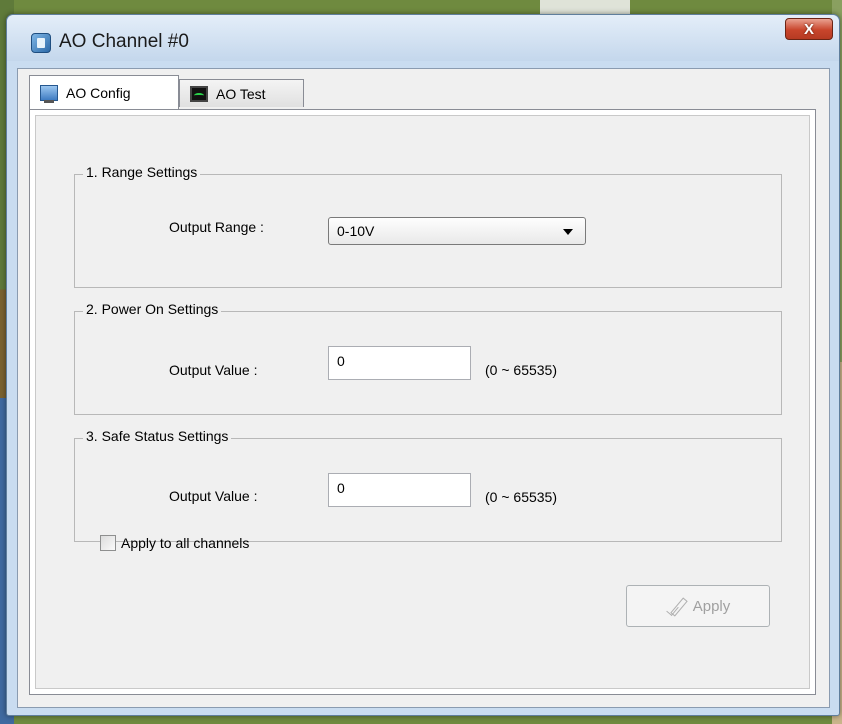 The image size is (842, 724). Describe the element at coordinates (521, 497) in the screenshot. I see `safe-status-range-hint: (0 ~ 65535)` at that location.